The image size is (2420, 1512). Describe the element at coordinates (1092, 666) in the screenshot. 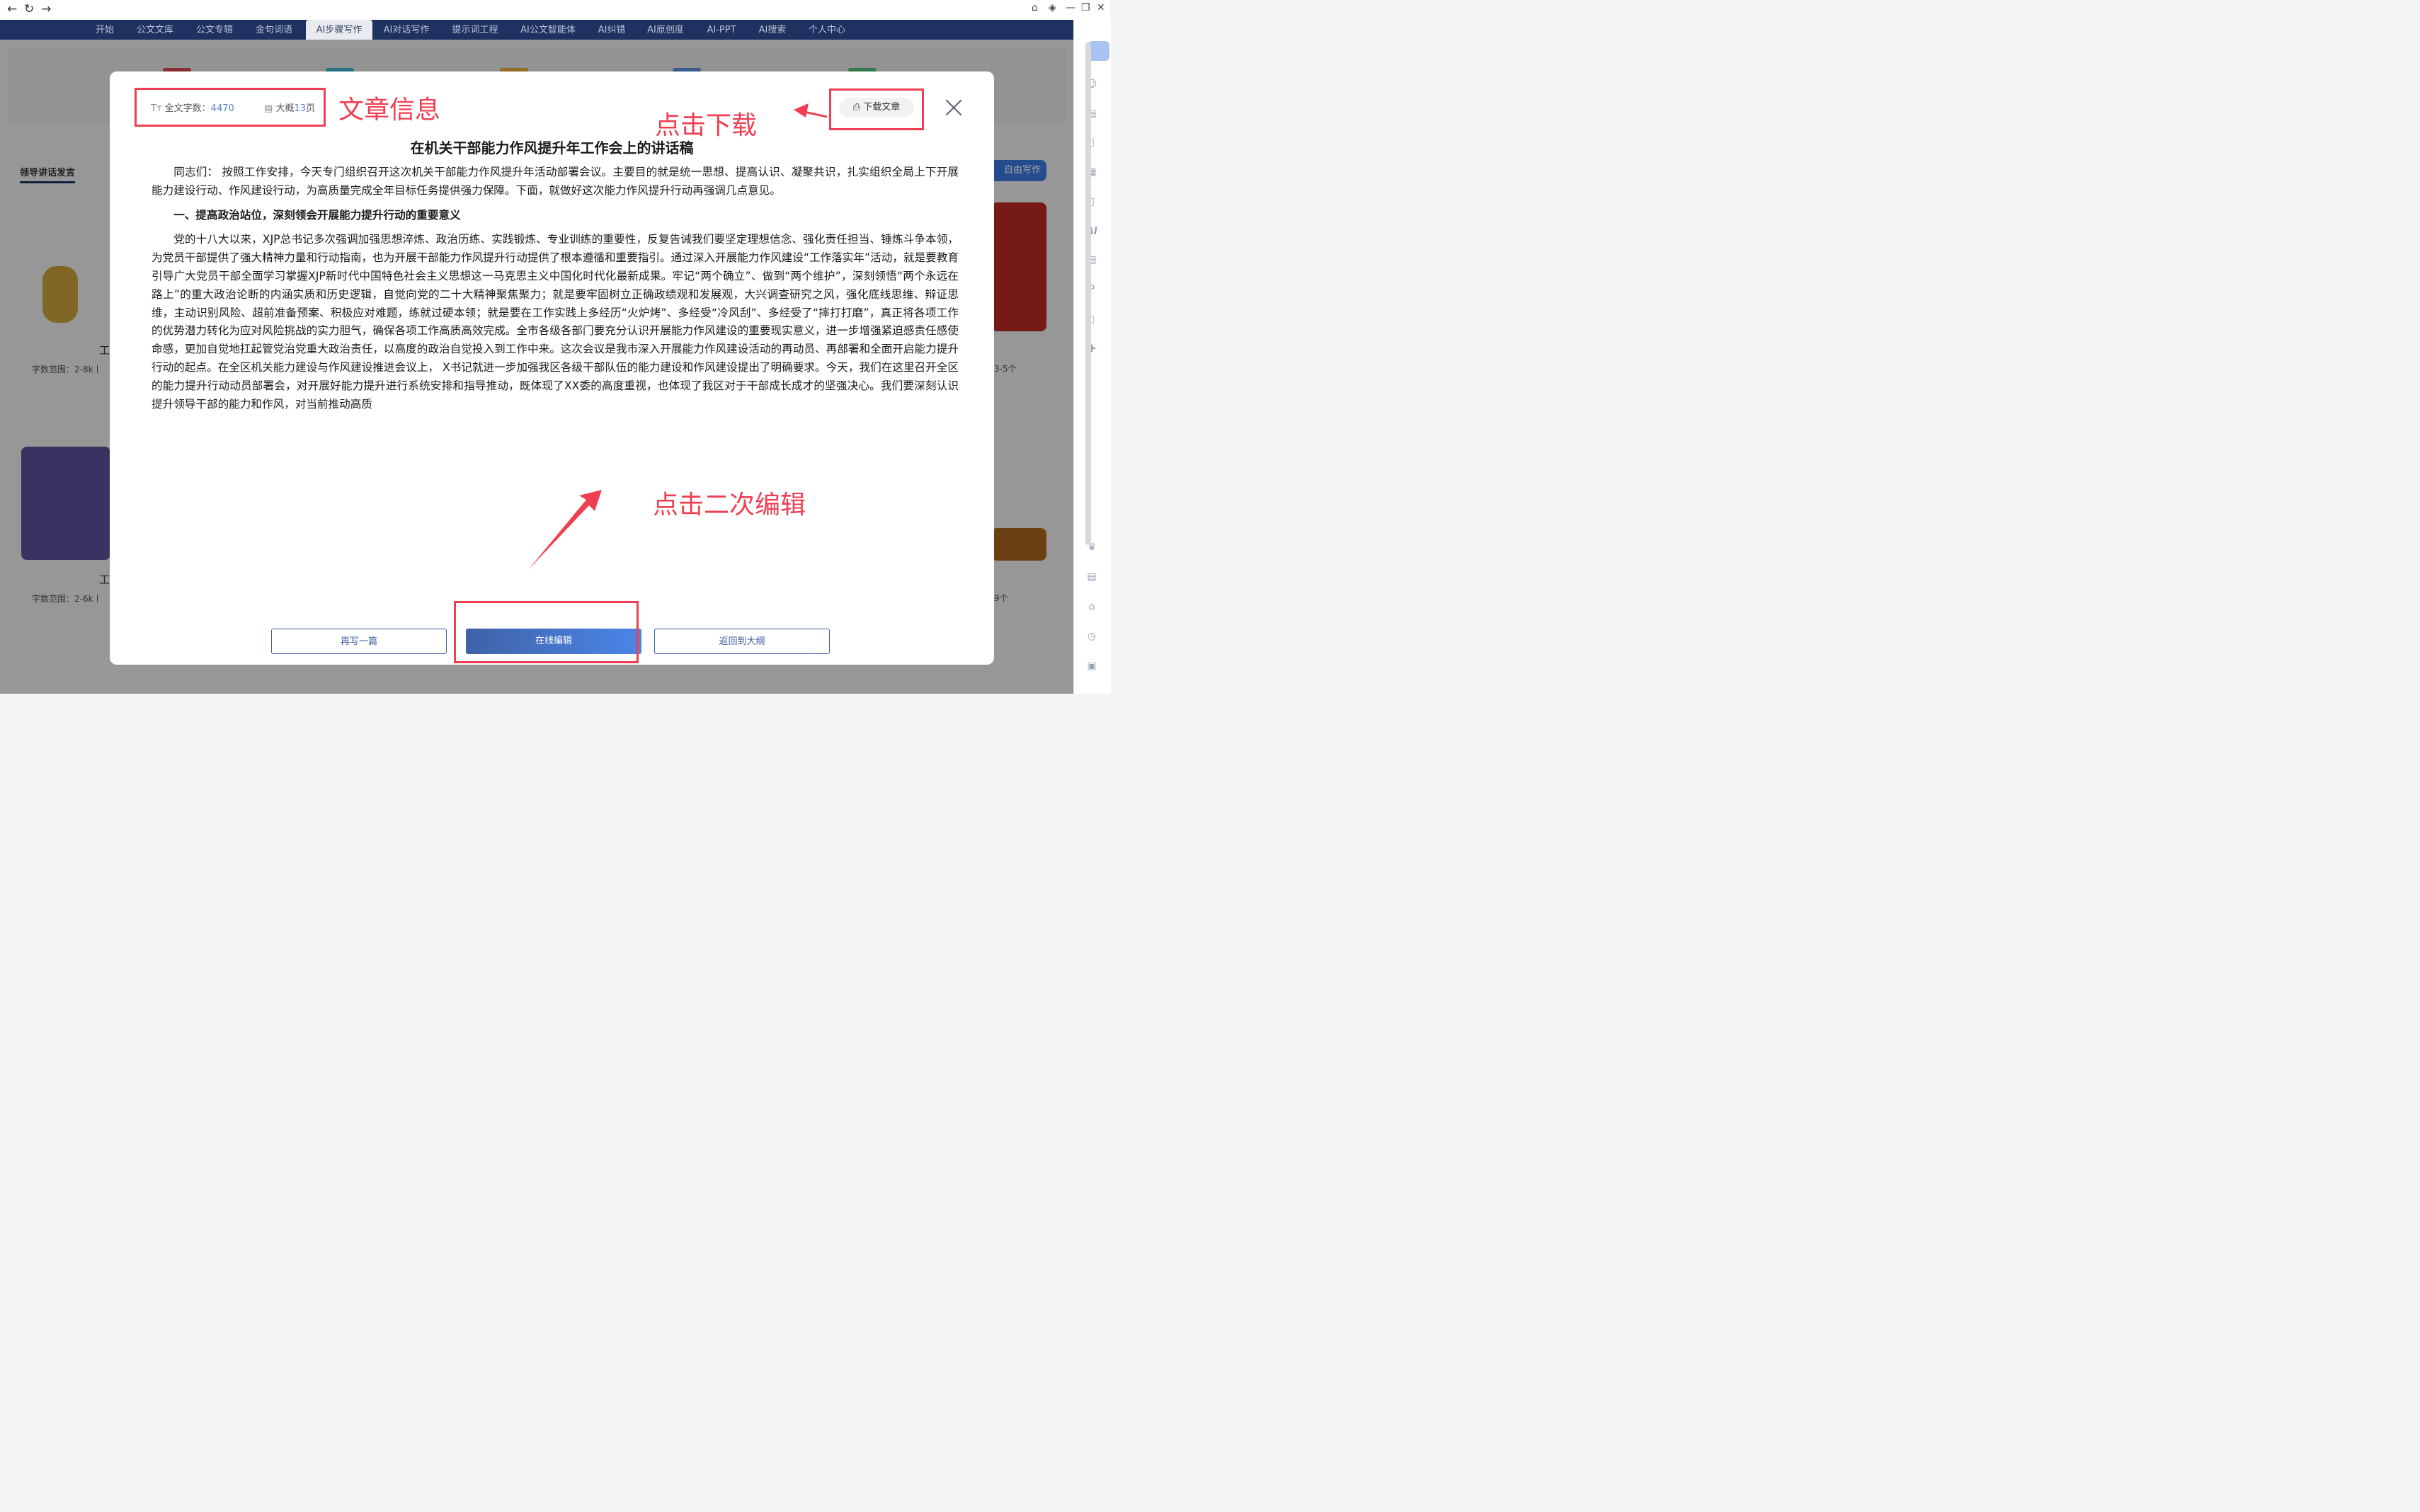

I see `cart-icon: ▣` at that location.